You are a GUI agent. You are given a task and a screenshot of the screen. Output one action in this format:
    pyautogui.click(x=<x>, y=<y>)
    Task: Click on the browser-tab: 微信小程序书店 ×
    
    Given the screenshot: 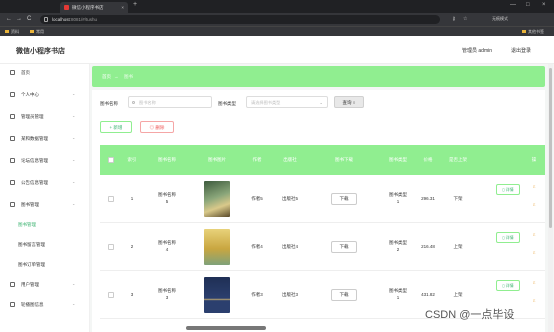 What is the action you would take?
    pyautogui.click(x=94, y=7)
    